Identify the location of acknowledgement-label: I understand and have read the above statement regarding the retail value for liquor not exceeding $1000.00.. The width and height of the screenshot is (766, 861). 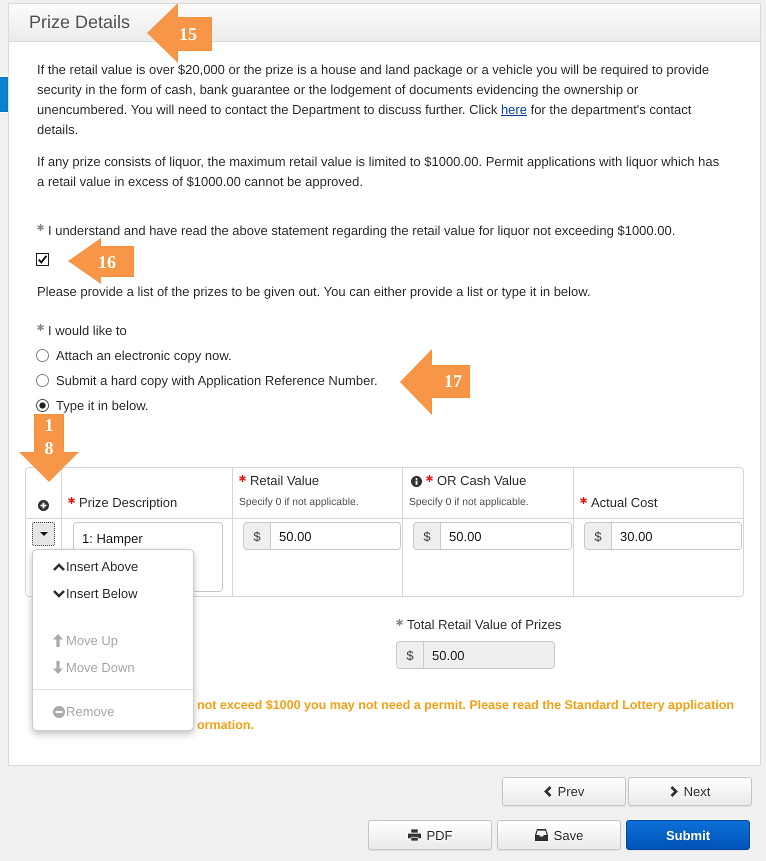
(362, 230).